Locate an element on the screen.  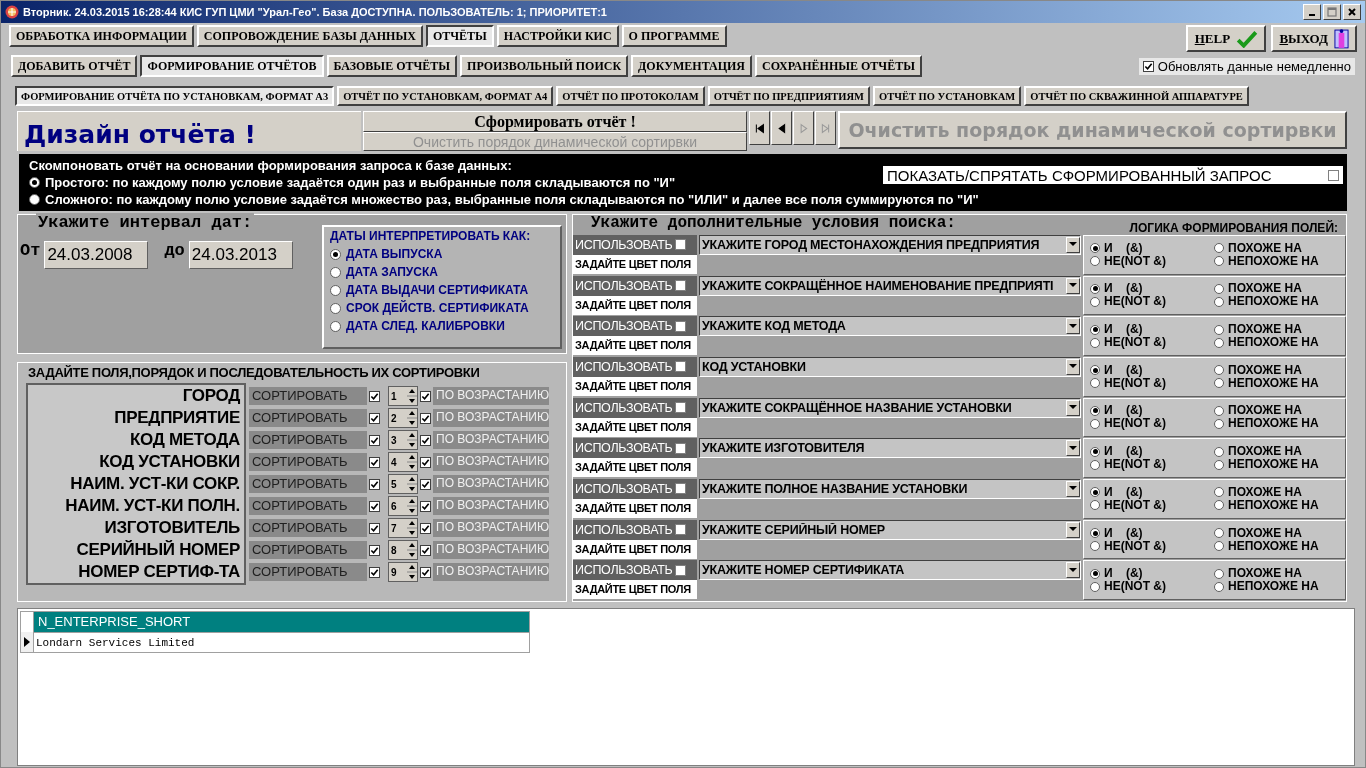
order-spinner: 5 is located at coordinates (403, 484).